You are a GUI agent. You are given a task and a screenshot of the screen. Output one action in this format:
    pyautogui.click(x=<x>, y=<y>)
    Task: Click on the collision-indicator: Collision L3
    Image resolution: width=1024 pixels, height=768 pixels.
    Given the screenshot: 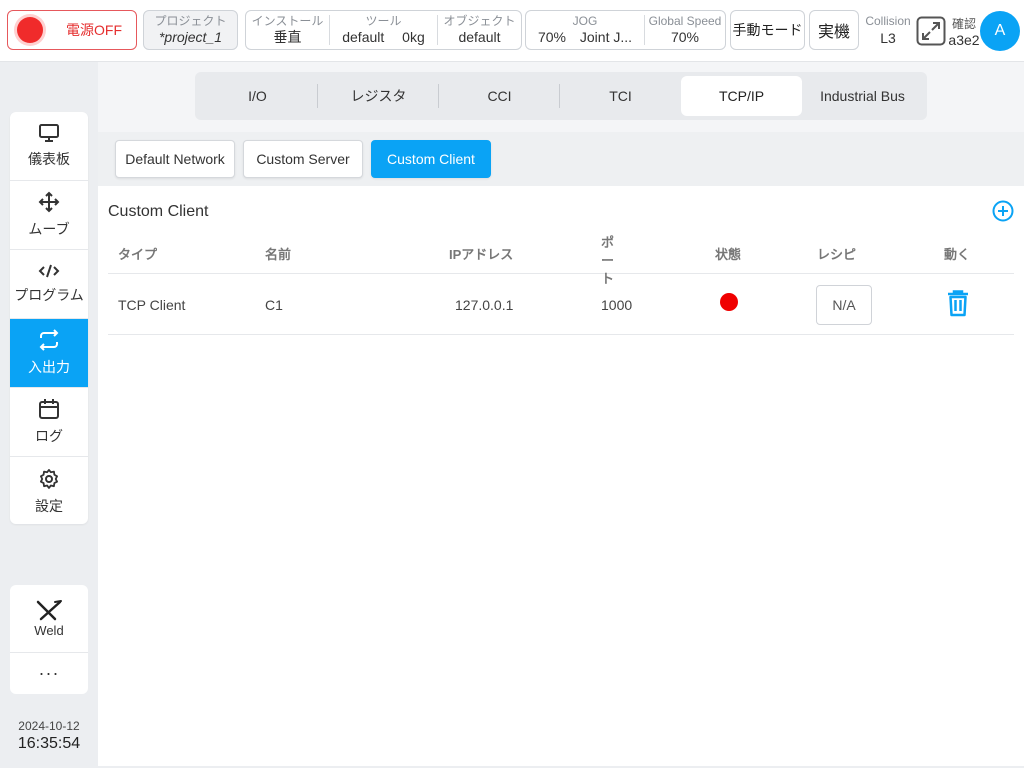 What is the action you would take?
    pyautogui.click(x=888, y=30)
    